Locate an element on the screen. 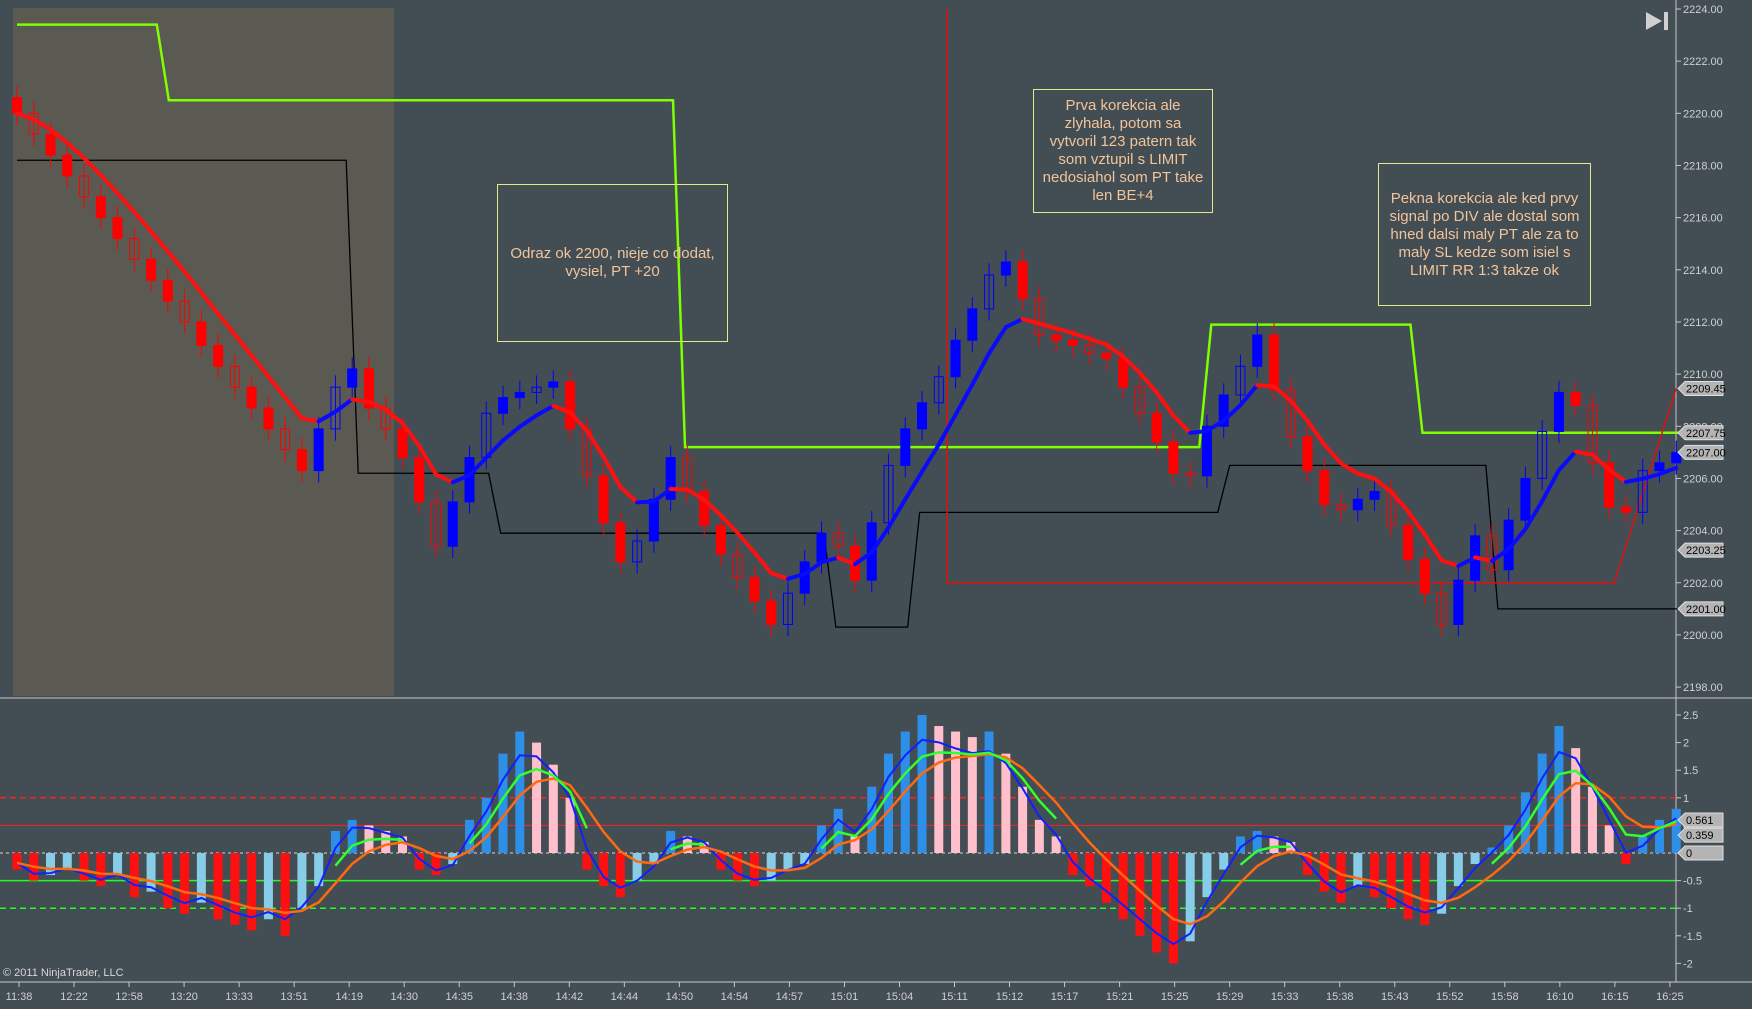 The height and width of the screenshot is (1009, 1752). price-tick-label: 2202.00 is located at coordinates (1703, 584).